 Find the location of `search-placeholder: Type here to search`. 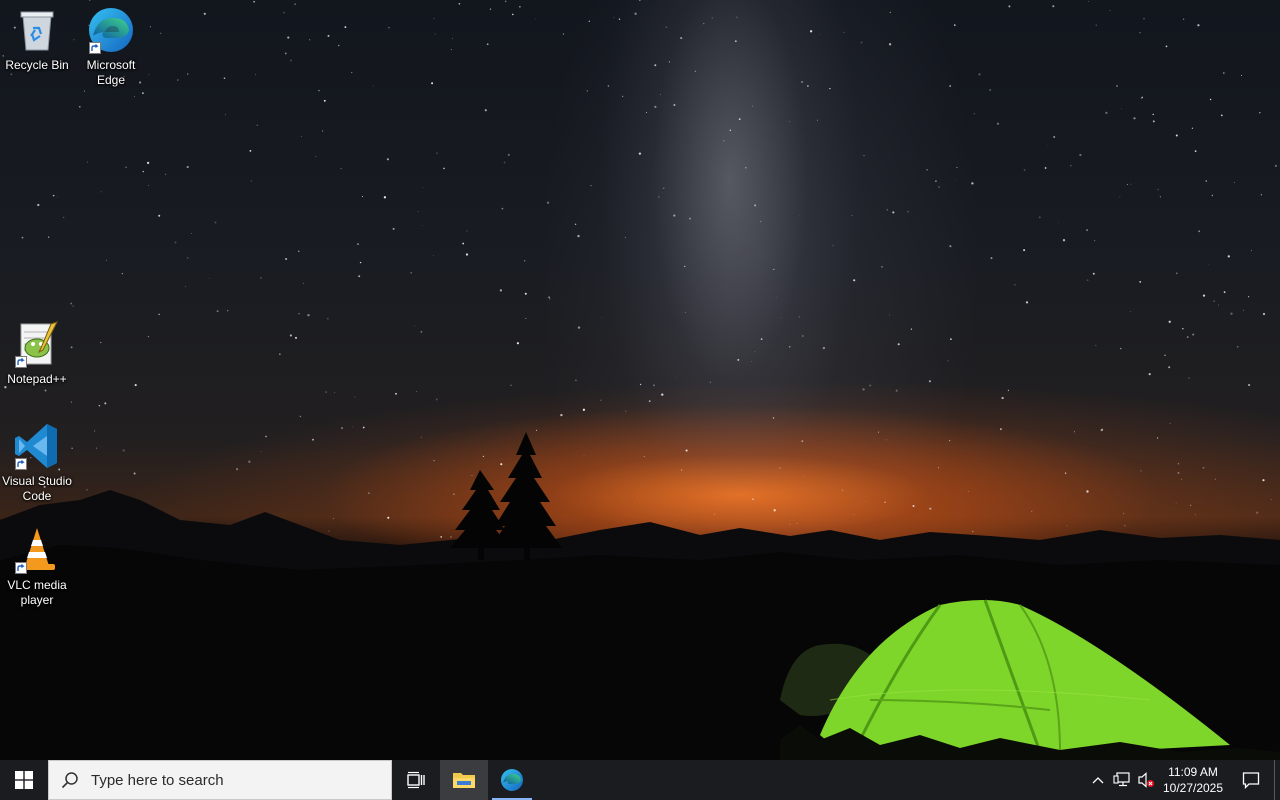

search-placeholder: Type here to search is located at coordinates (157, 780).